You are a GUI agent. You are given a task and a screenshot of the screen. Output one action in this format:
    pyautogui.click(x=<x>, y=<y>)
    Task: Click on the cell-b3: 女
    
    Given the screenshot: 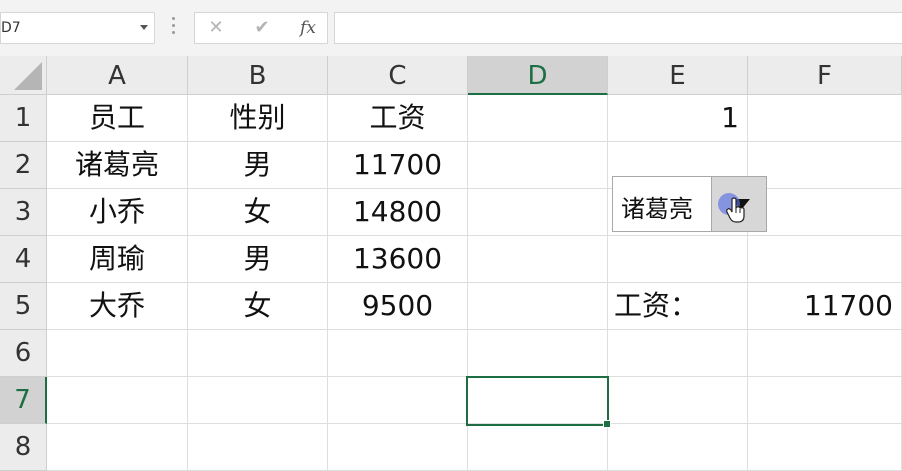 What is the action you would take?
    pyautogui.click(x=258, y=212)
    